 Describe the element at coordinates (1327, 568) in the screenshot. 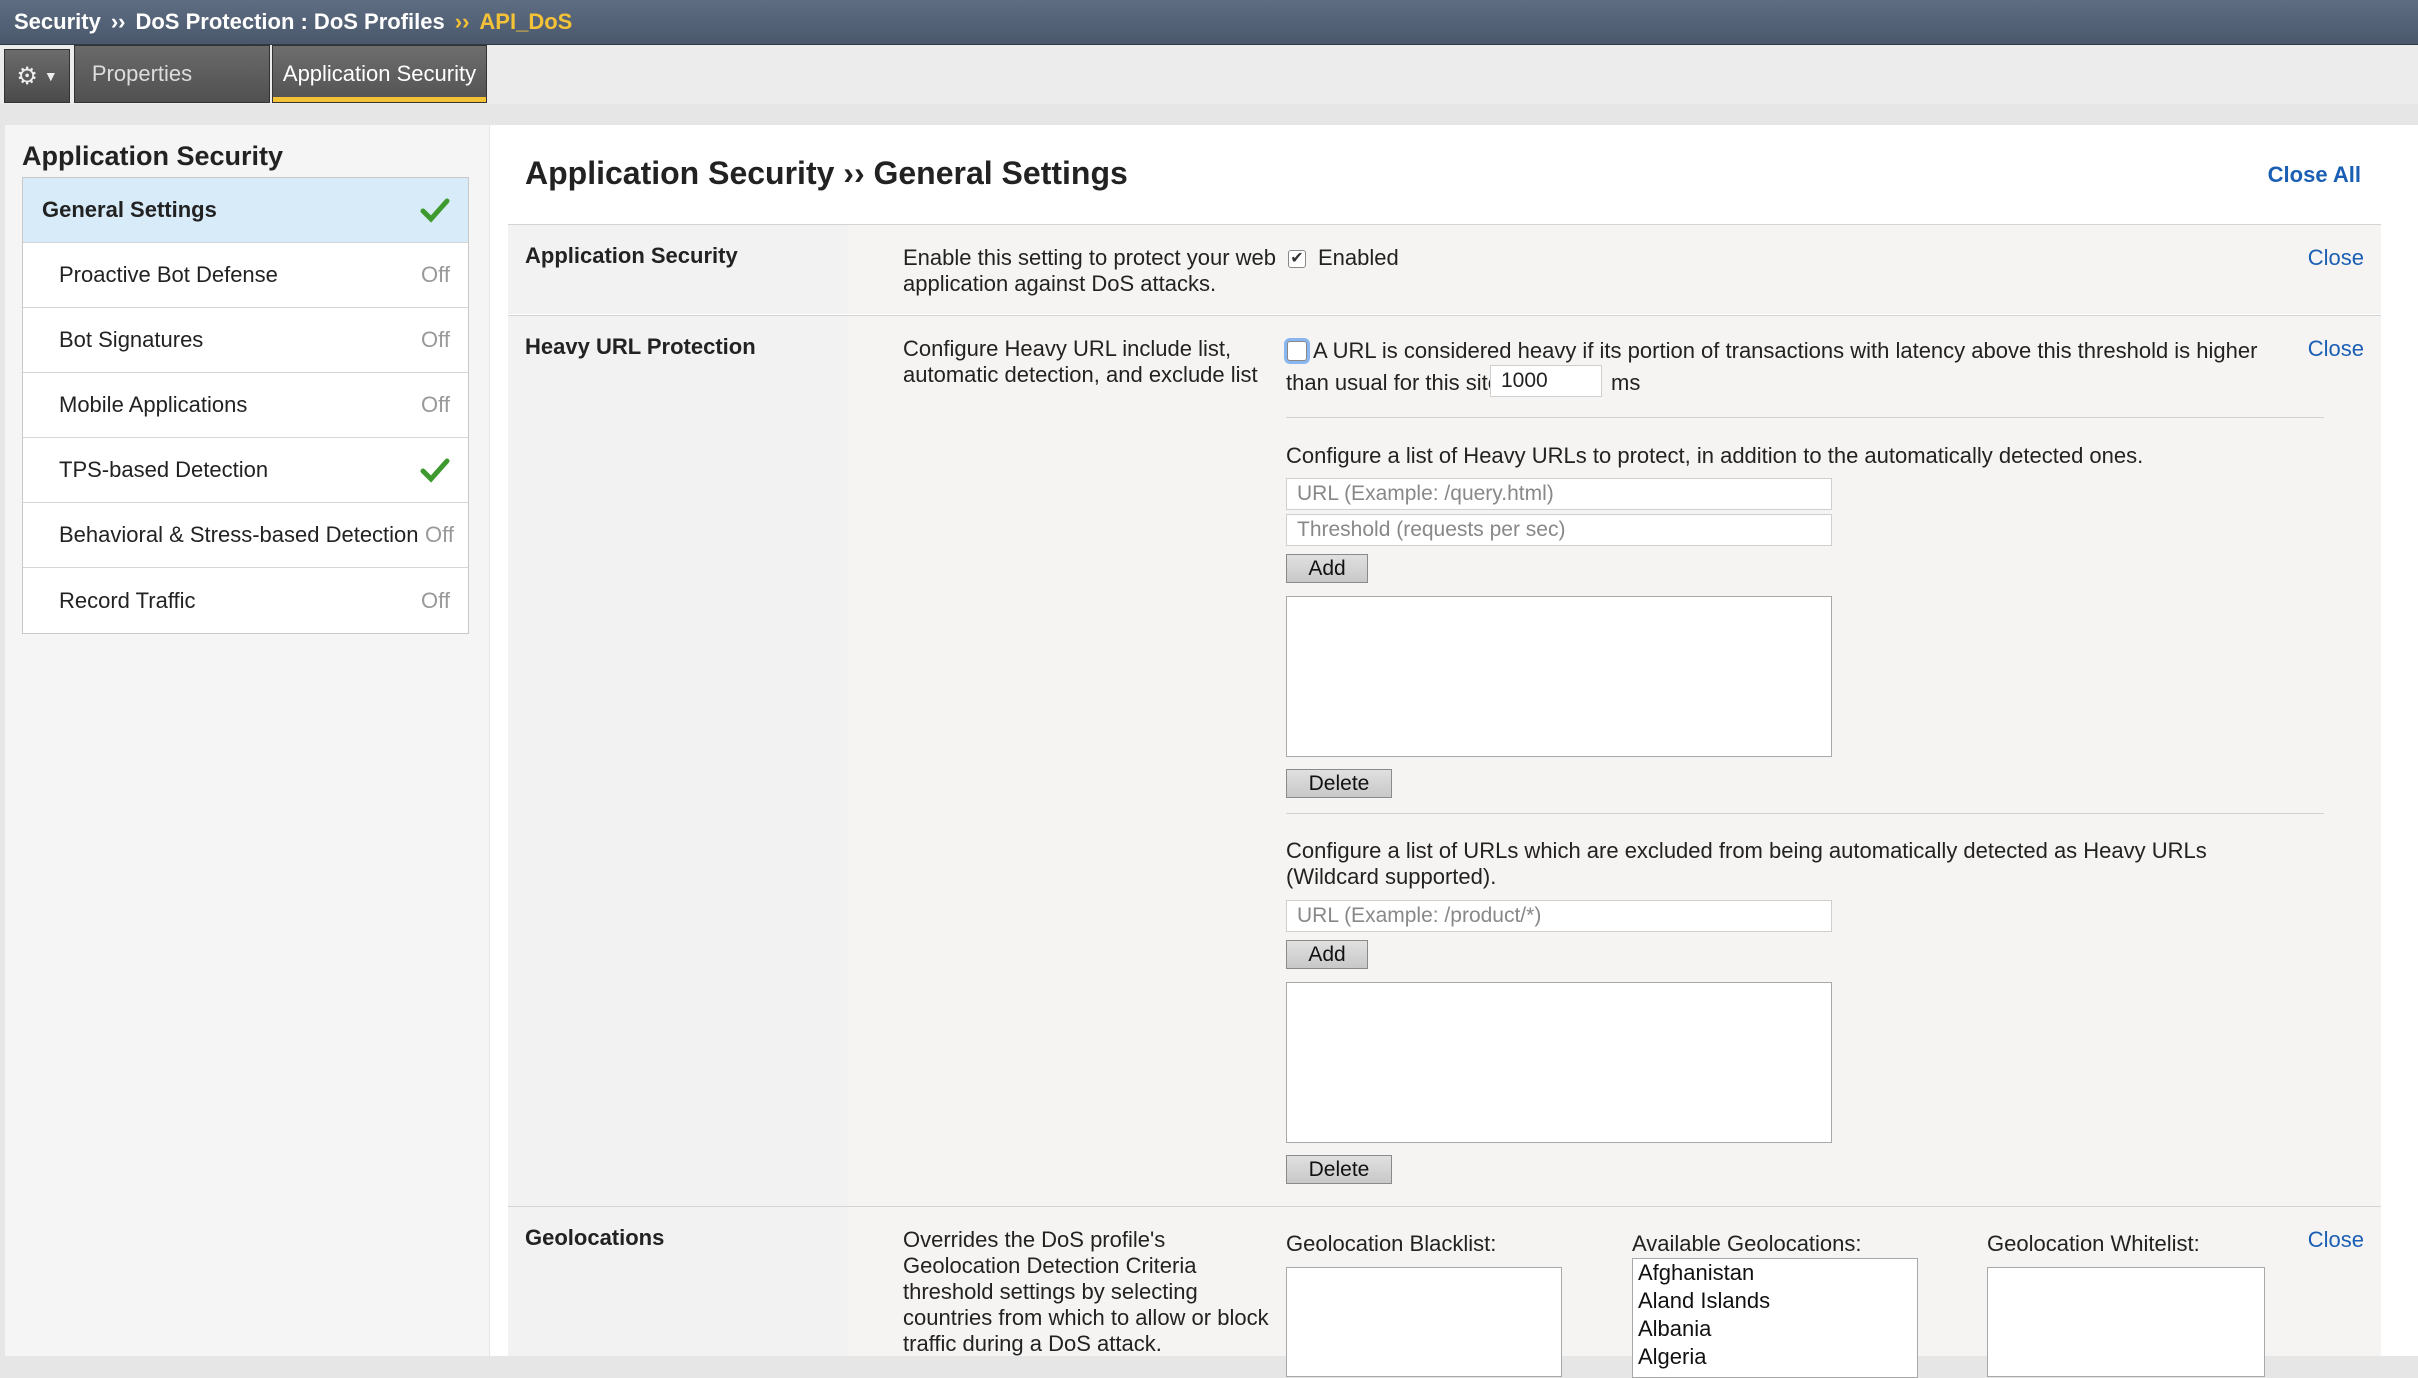

I see `add-heavy-url-button: Add` at that location.